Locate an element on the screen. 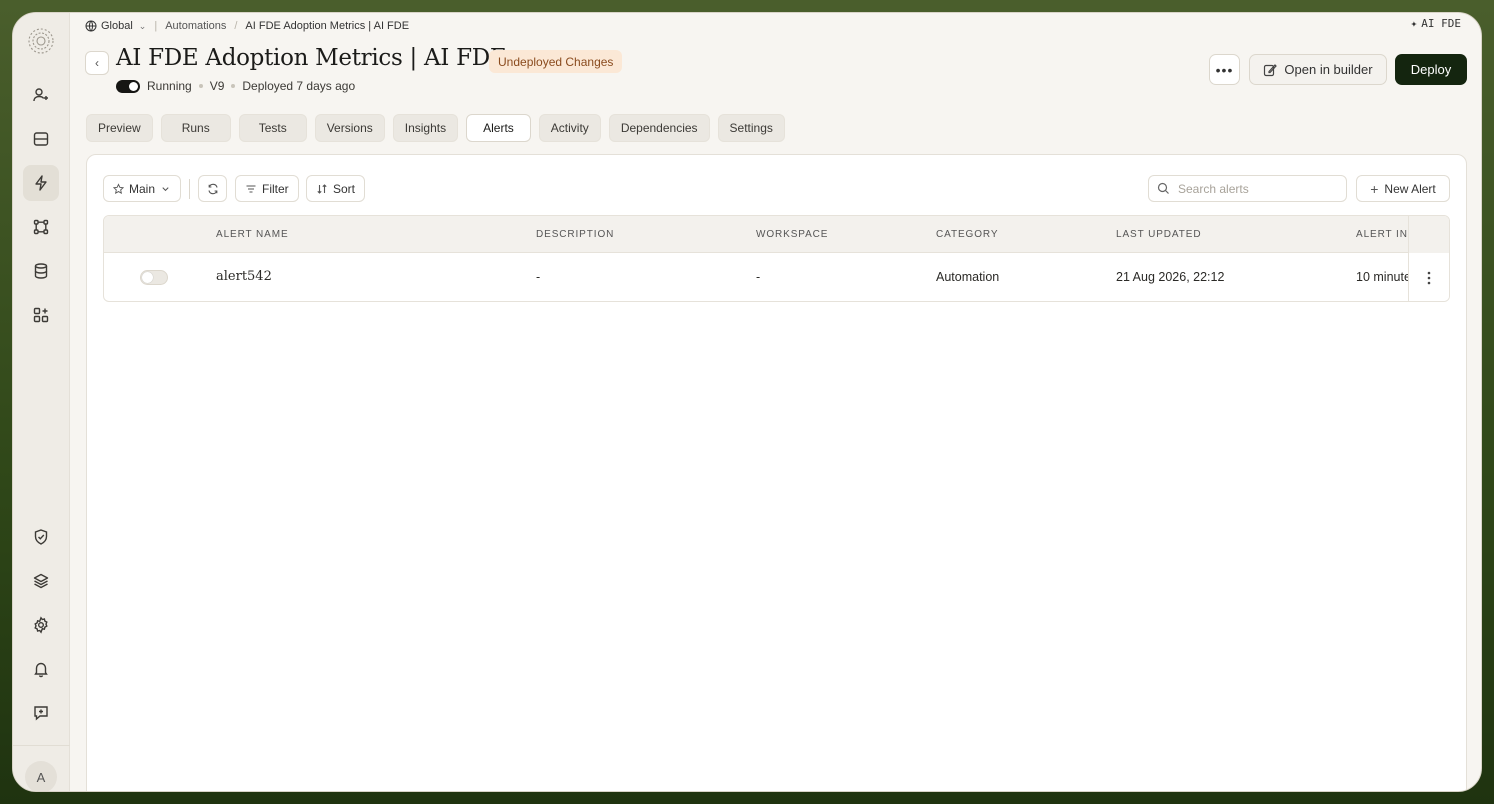  layers-icon is located at coordinates (41, 581).